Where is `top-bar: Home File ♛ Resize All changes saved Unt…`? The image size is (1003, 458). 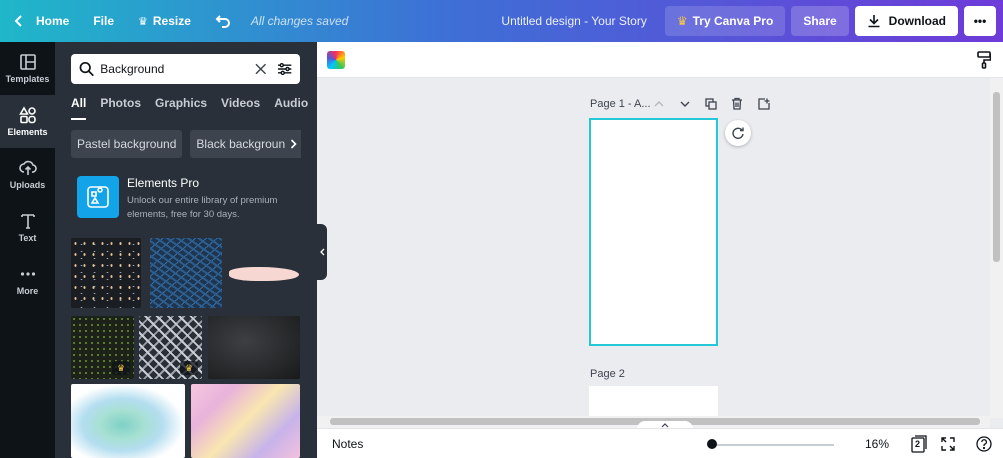
top-bar: Home File ♛ Resize All changes saved Unt… is located at coordinates (501, 21).